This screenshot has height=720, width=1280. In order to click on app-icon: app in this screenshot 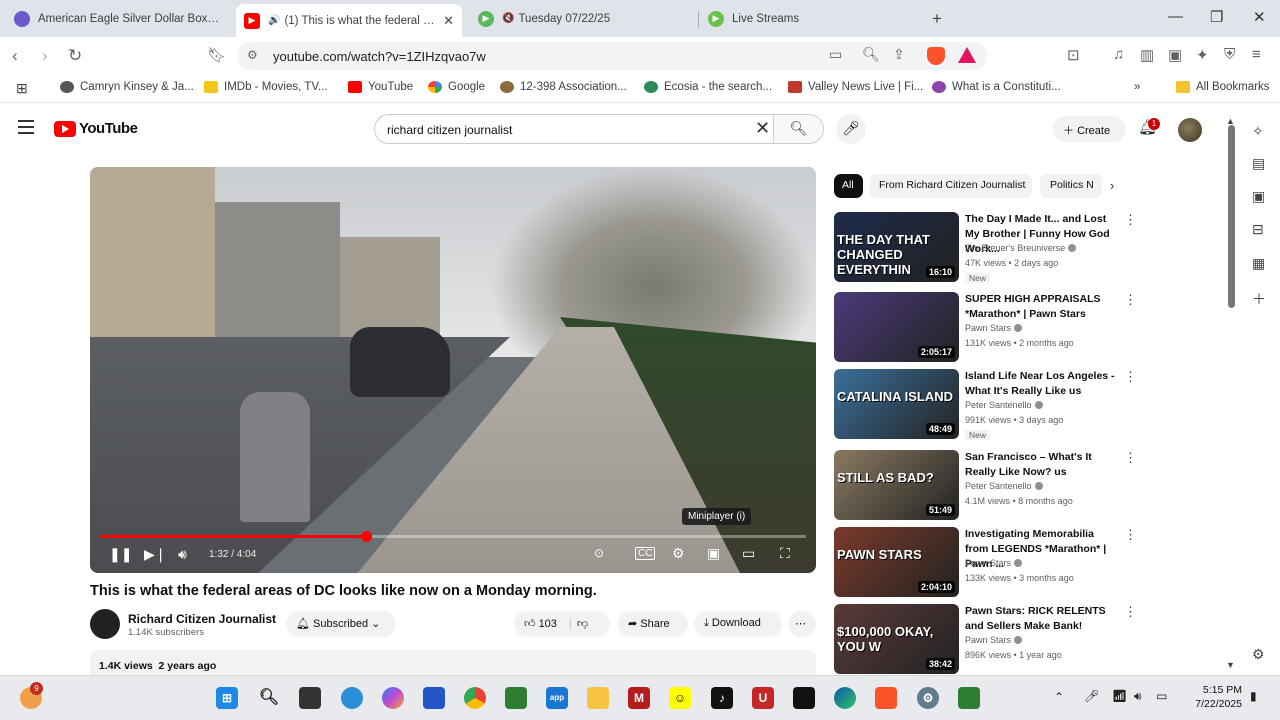, I will do `click(557, 698)`.